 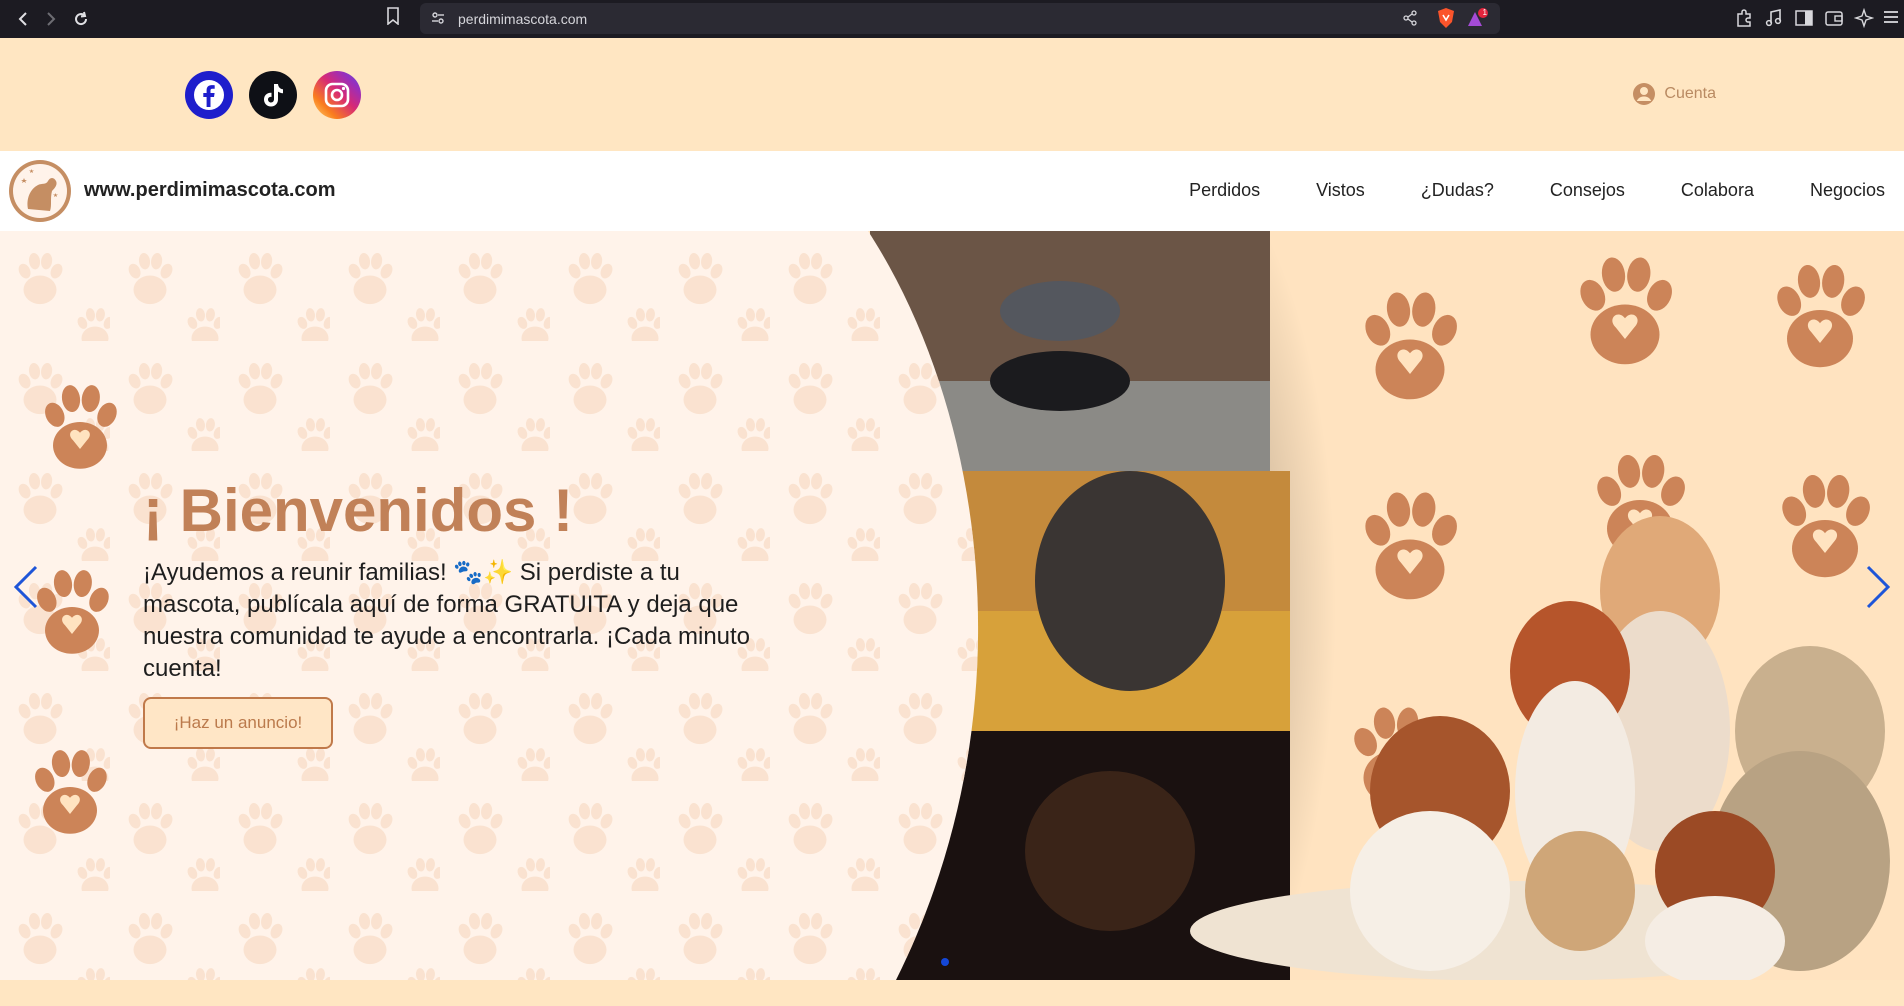 I want to click on site-info-icon, so click(x=439, y=19).